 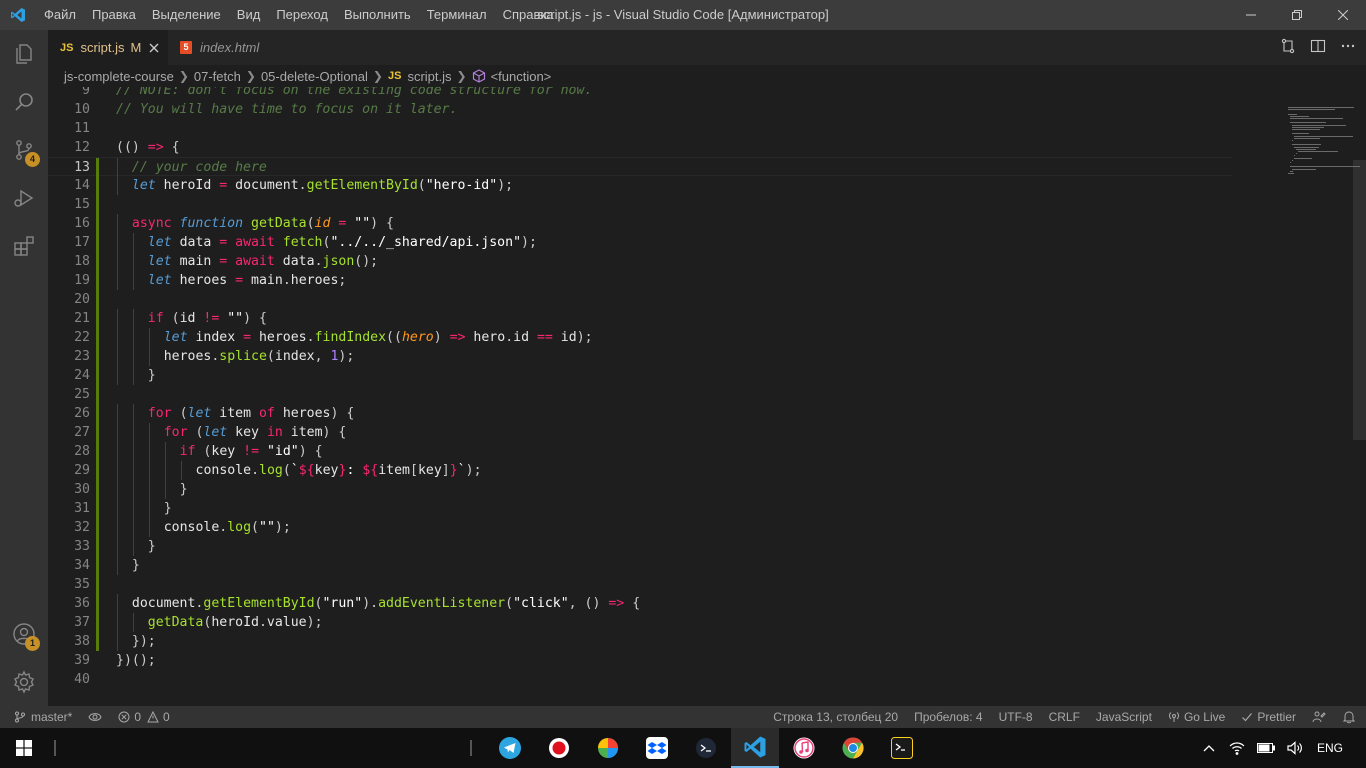 I want to click on code-line: 37 getData(heroId.value);, so click(x=640, y=622).